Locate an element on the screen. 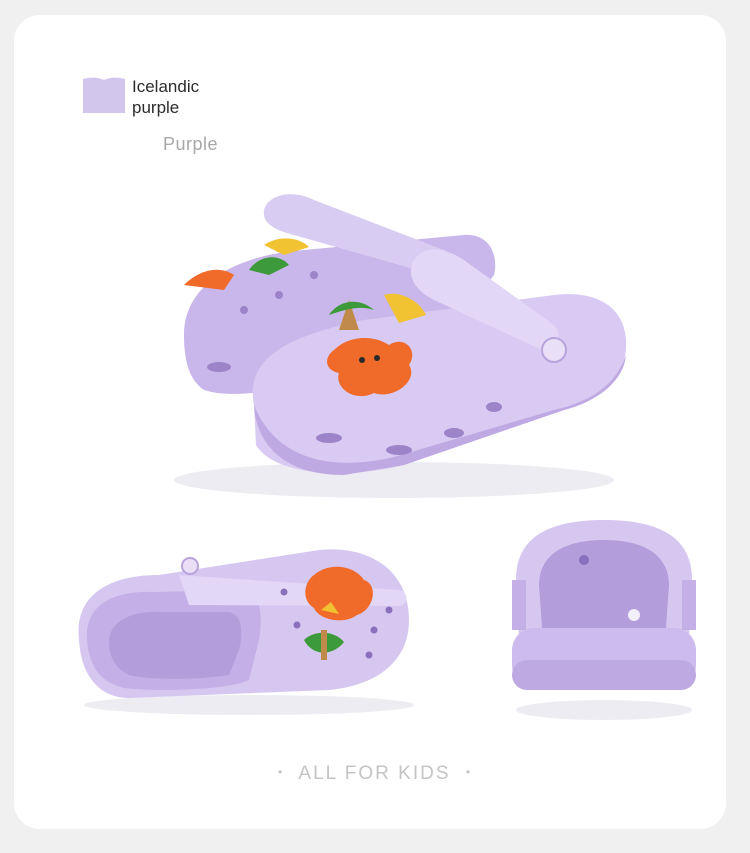 Image resolution: width=750 pixels, height=853 pixels. tagline-text: ALL FOR KIDS is located at coordinates (374, 773).